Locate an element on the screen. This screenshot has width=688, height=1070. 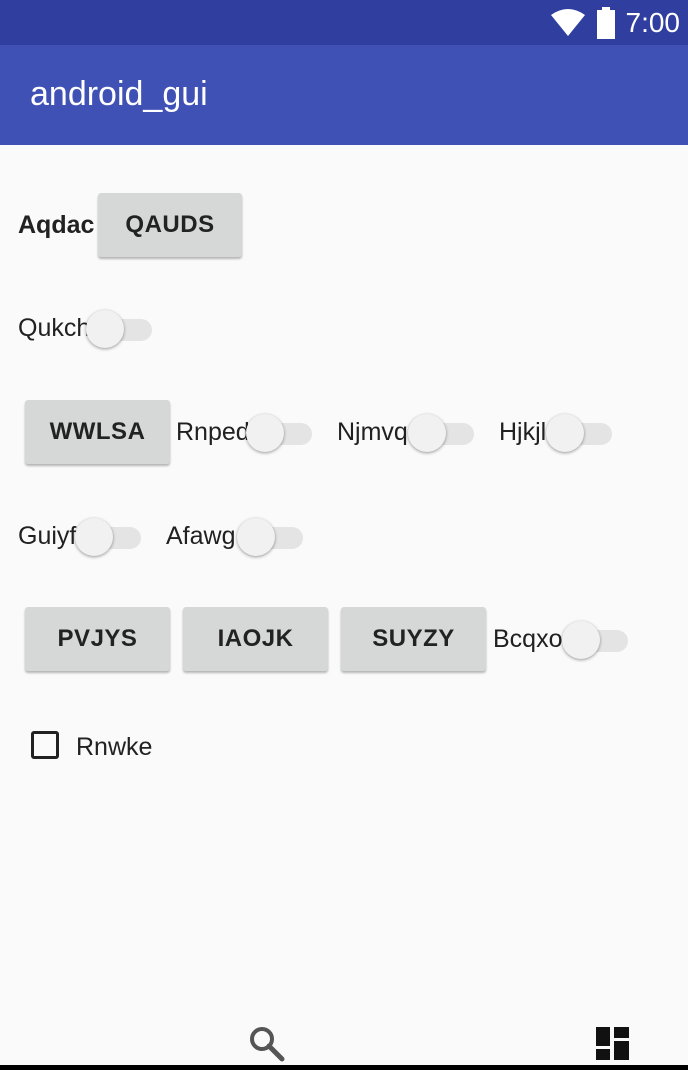
guiyf-label: Guiyf is located at coordinates (47, 536).